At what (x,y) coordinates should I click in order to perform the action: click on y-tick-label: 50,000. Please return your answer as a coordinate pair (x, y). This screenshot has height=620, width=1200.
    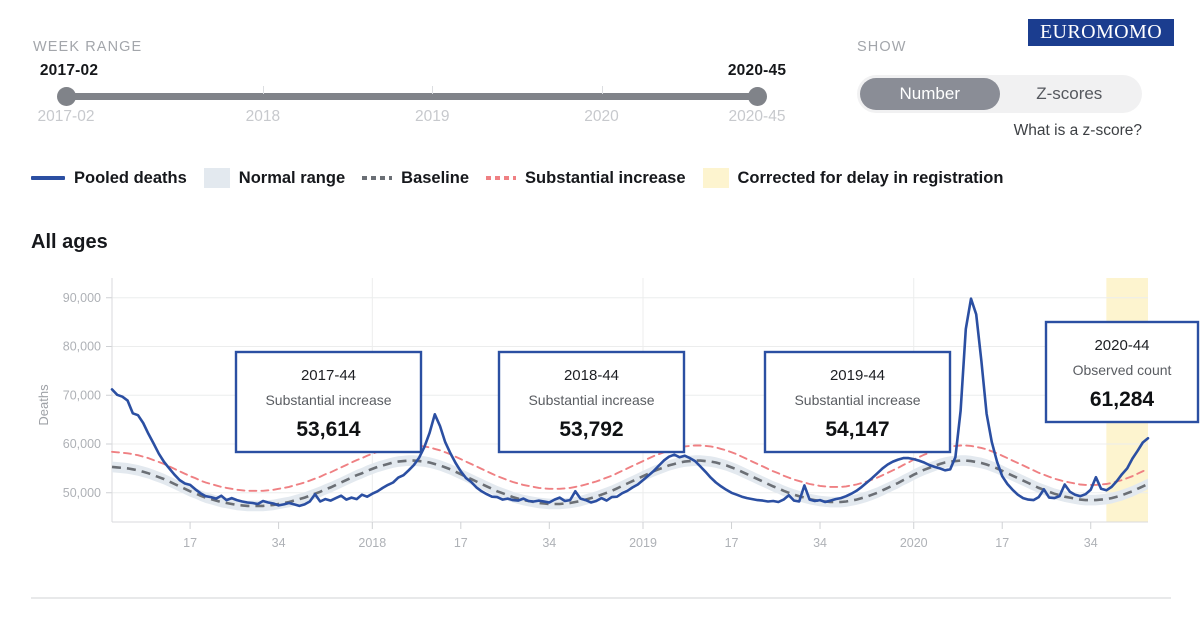
    Looking at the image, I should click on (82, 493).